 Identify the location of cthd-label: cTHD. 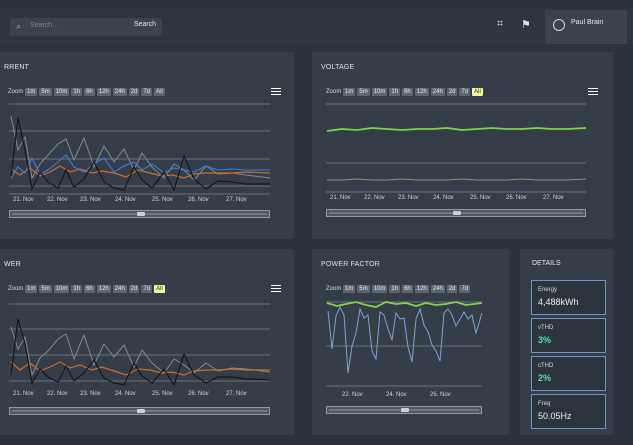
(546, 366).